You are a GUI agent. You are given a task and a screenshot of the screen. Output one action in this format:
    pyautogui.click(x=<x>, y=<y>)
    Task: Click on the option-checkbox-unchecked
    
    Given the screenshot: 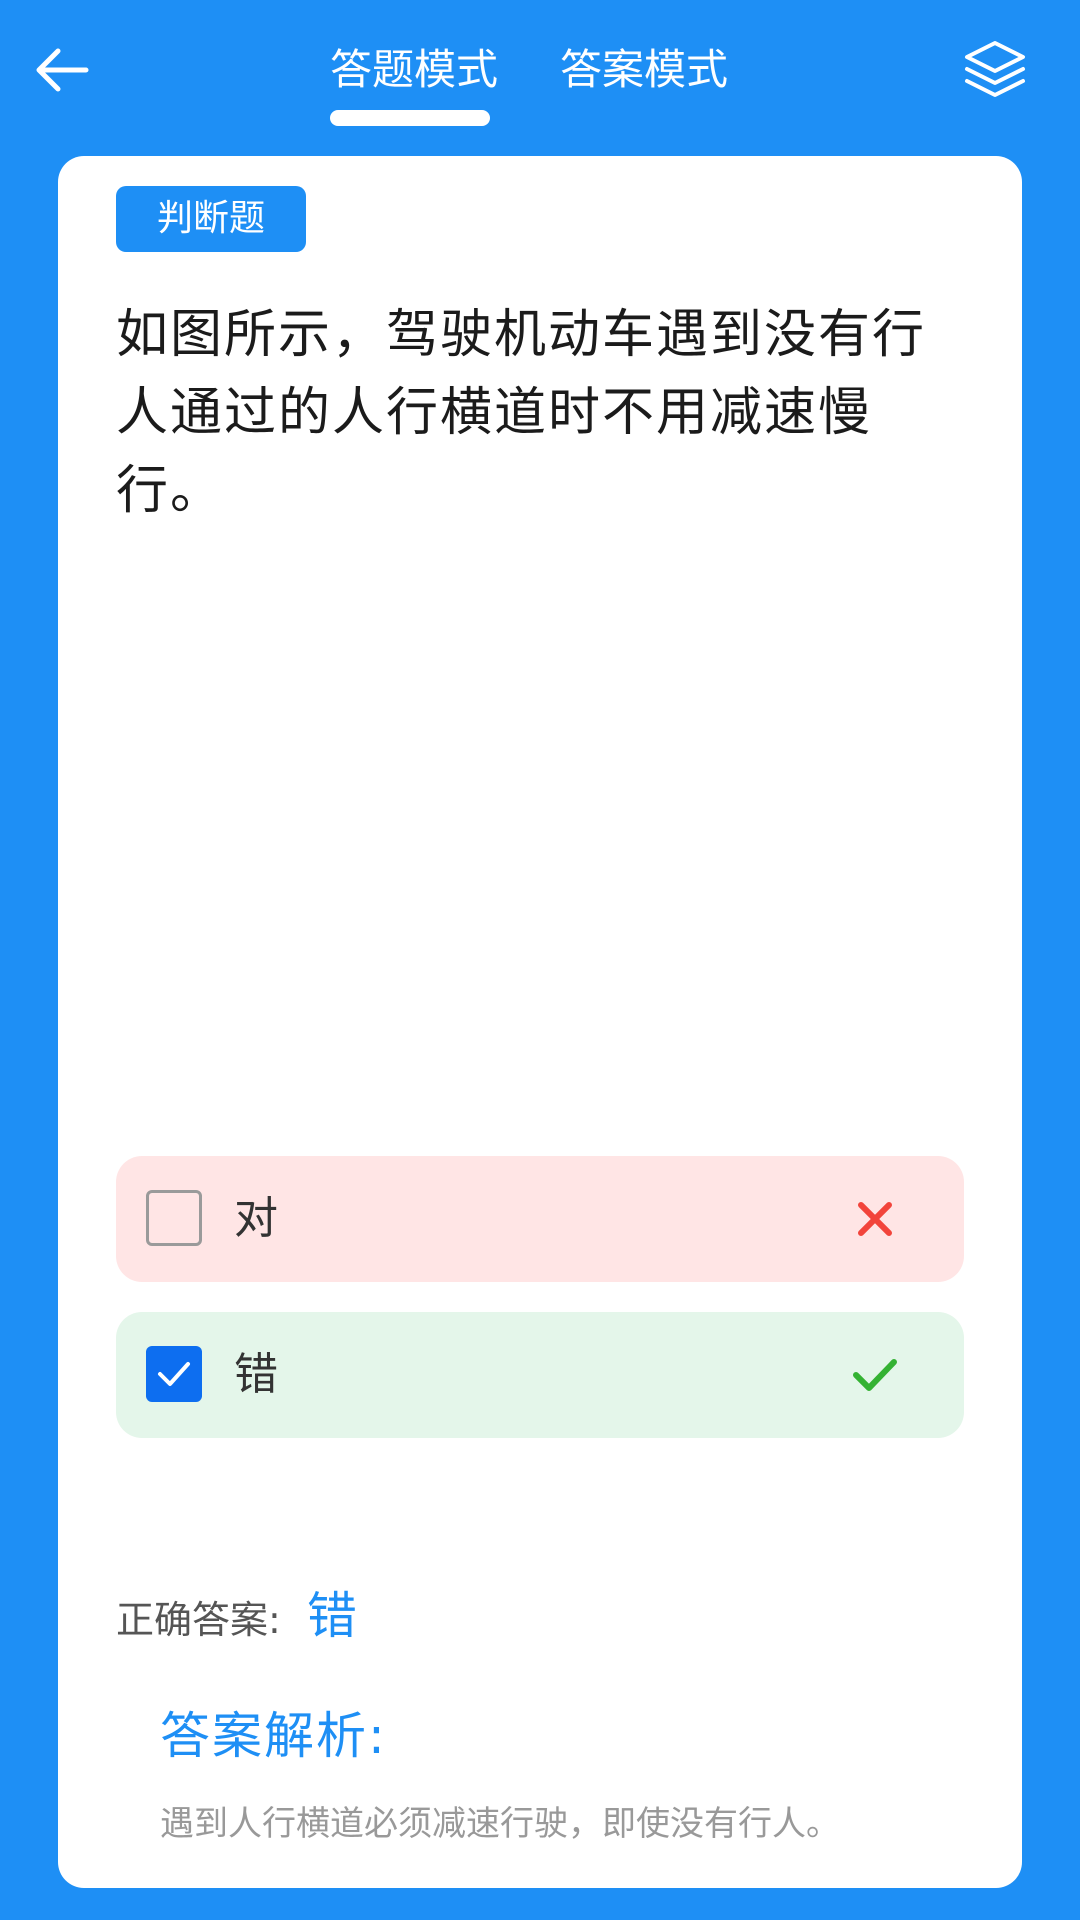 What is the action you would take?
    pyautogui.click(x=174, y=1218)
    